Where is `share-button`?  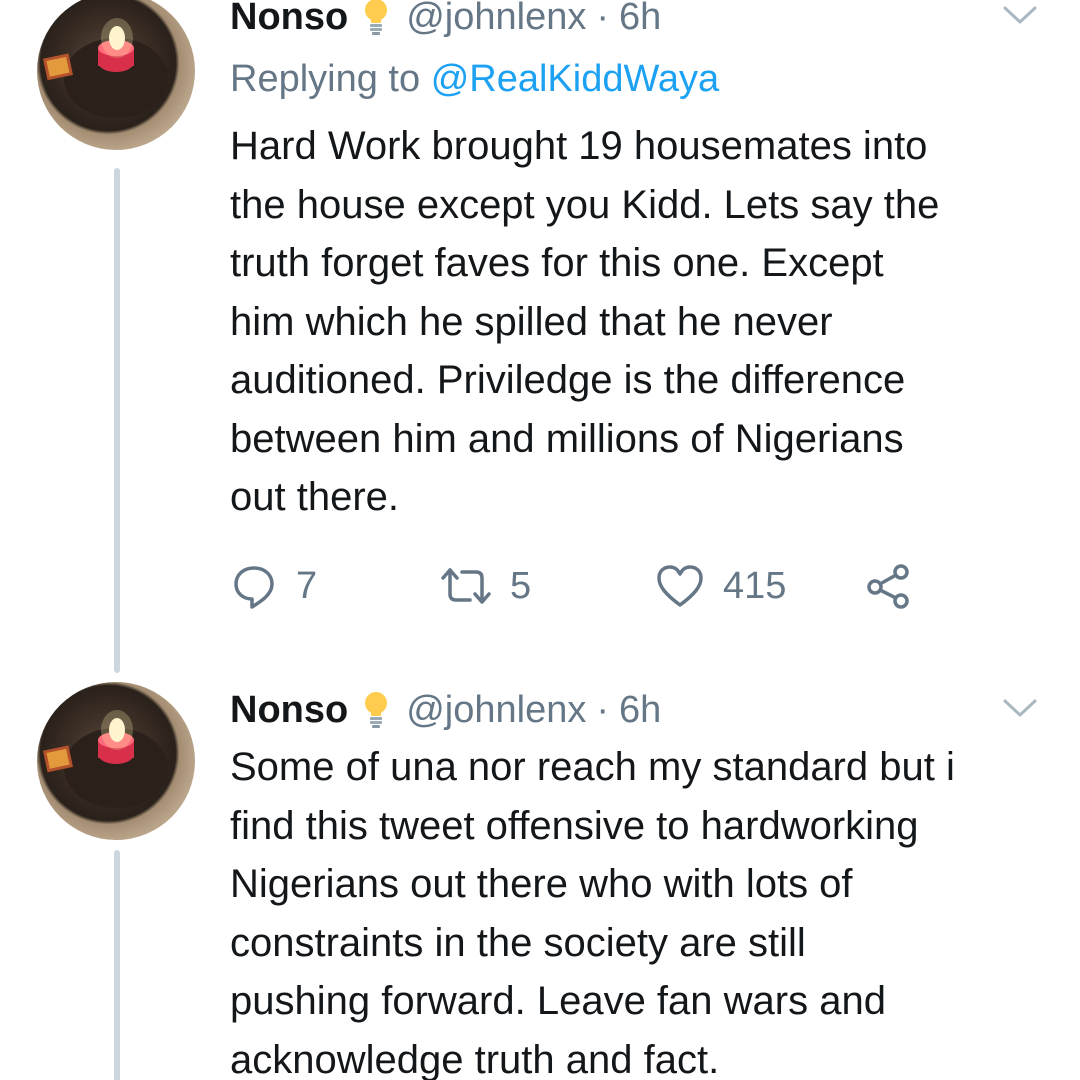 share-button is located at coordinates (889, 586).